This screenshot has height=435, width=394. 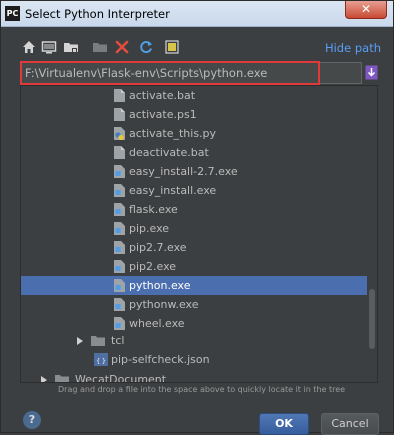 What do you see at coordinates (119, 133) in the screenshot?
I see `python-file-icon` at bounding box center [119, 133].